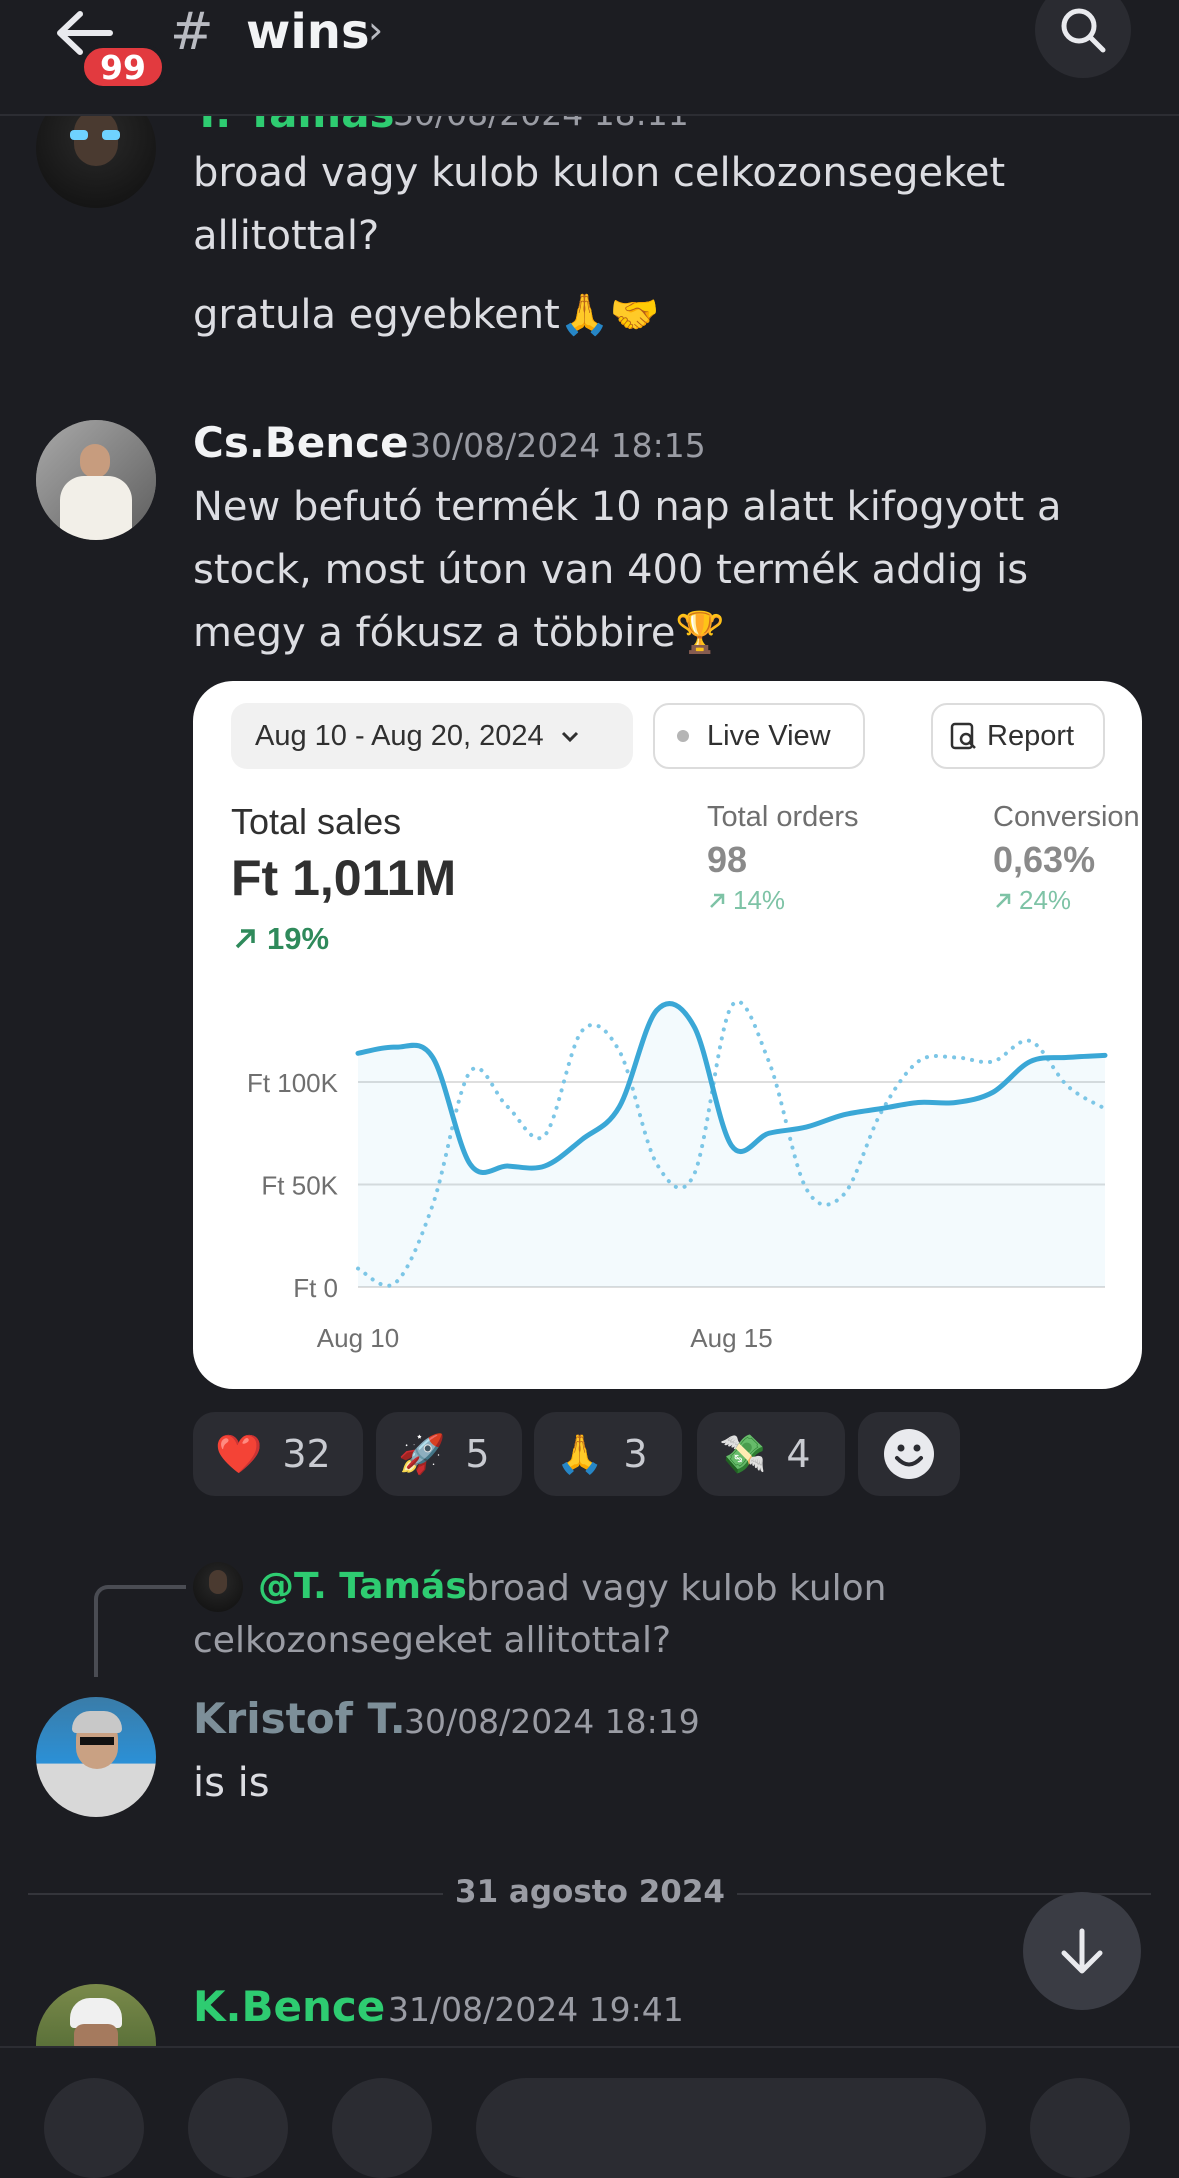 Image resolution: width=1179 pixels, height=2178 pixels. What do you see at coordinates (611, 570) in the screenshot?
I see `message-text: stock, most úton van 400 termék addig is` at bounding box center [611, 570].